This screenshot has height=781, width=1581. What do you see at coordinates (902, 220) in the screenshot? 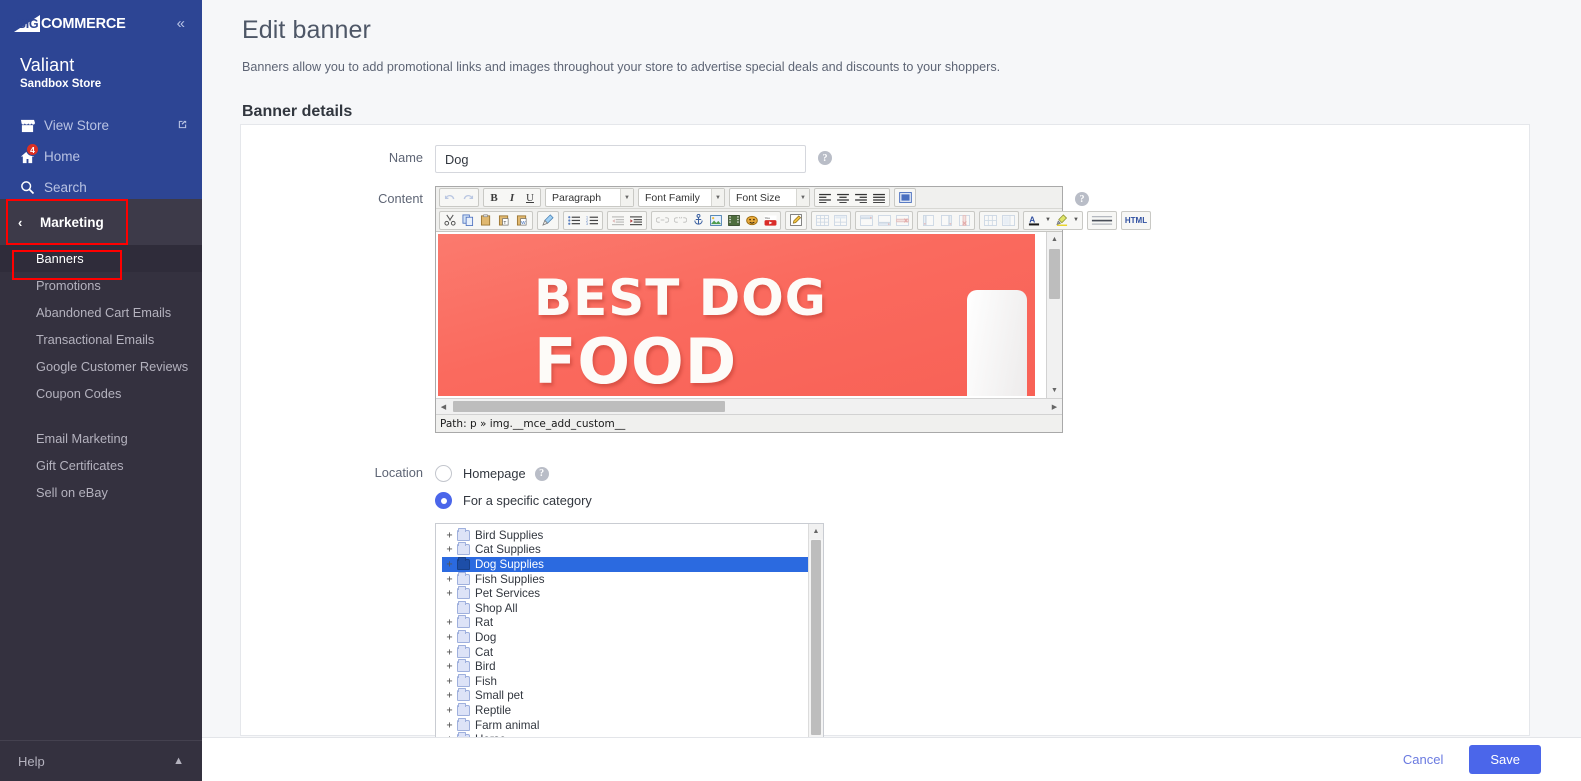
I see `delete-row-icon` at bounding box center [902, 220].